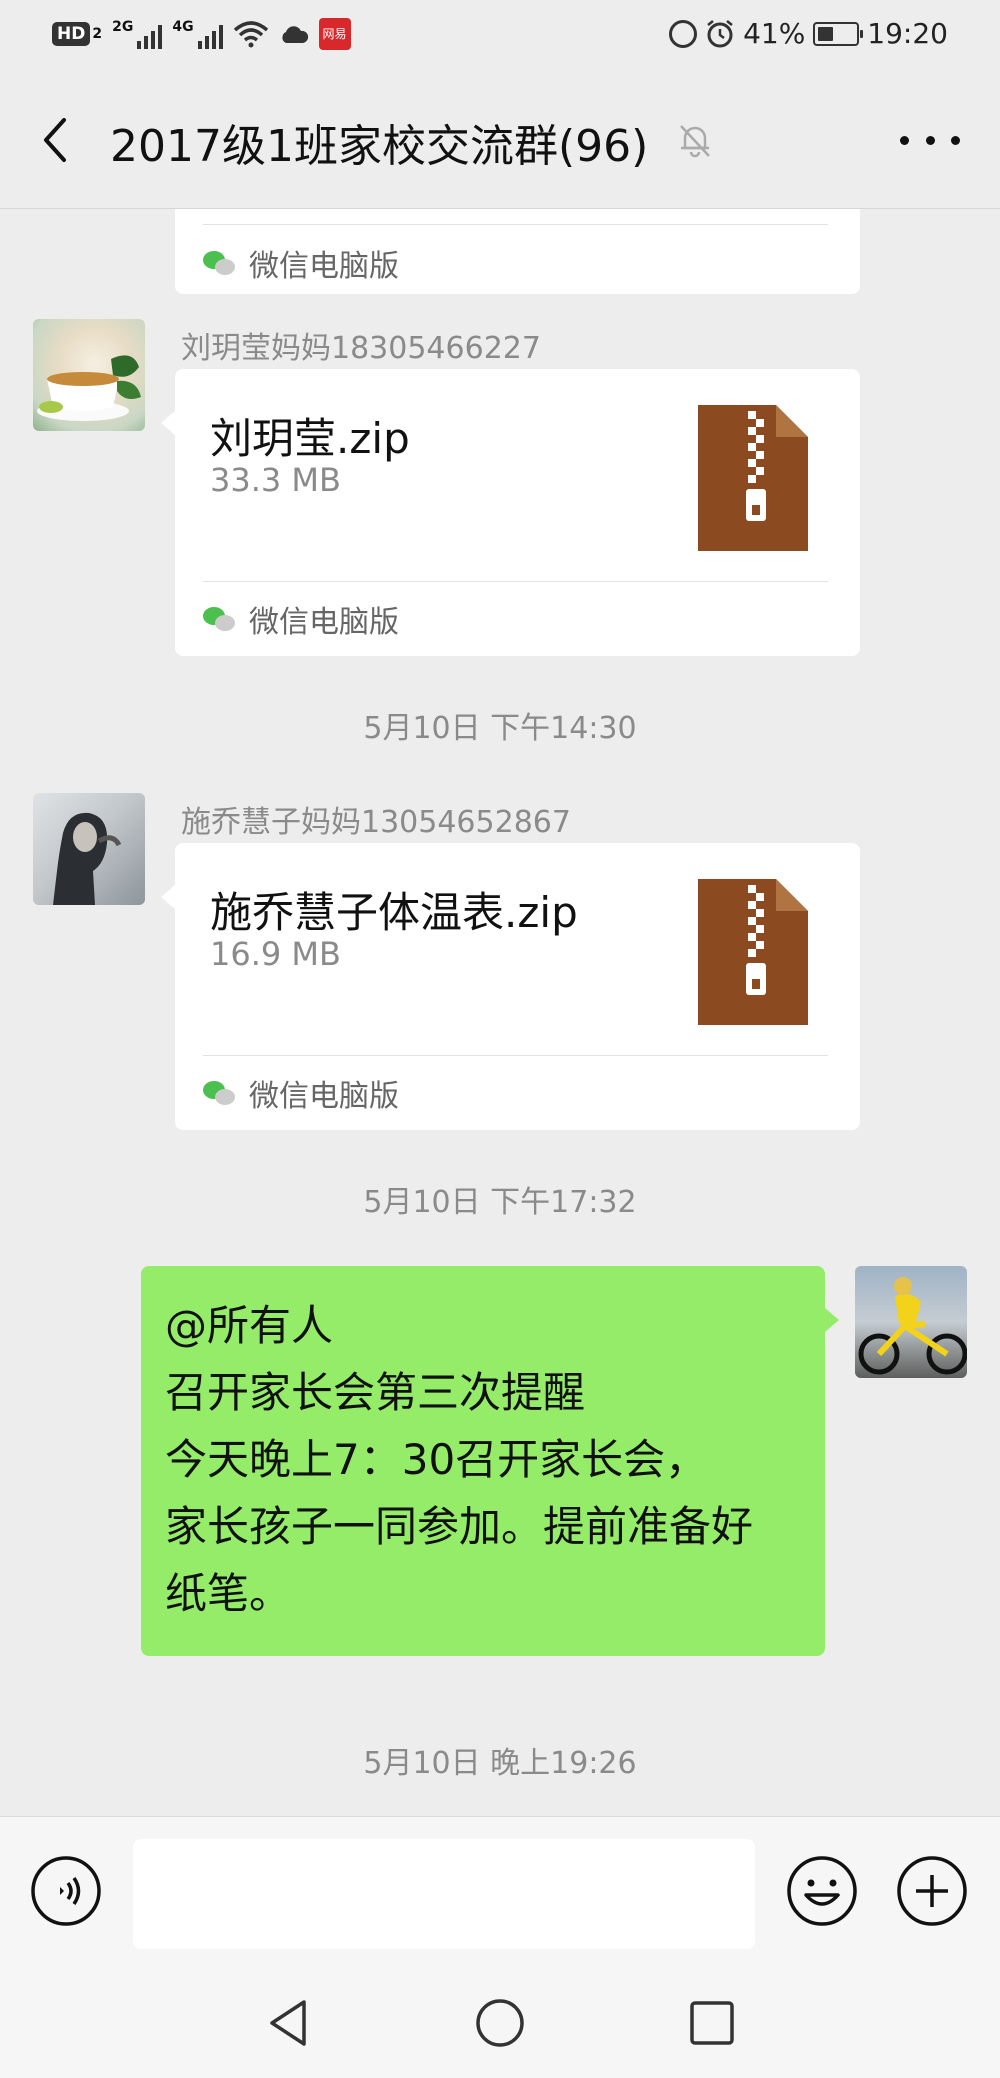  I want to click on signal-icon-2: 4G, so click(197, 34).